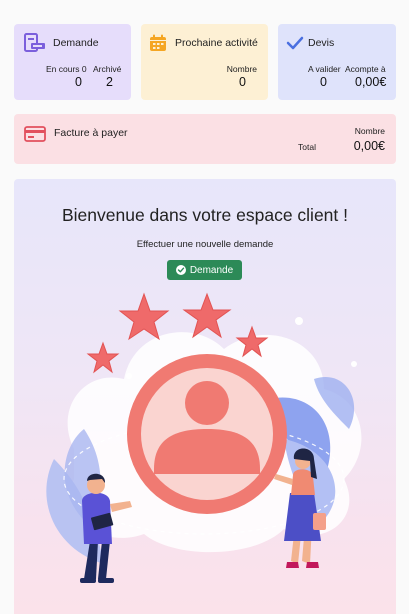 This screenshot has height=614, width=409. Describe the element at coordinates (216, 43) in the screenshot. I see `activite-card-title: Prochaine activité` at that location.